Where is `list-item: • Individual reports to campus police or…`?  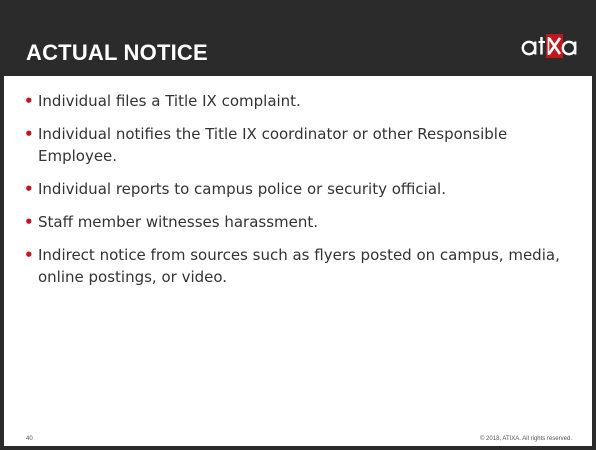
list-item: • Individual reports to campus police or… is located at coordinates (302, 189).